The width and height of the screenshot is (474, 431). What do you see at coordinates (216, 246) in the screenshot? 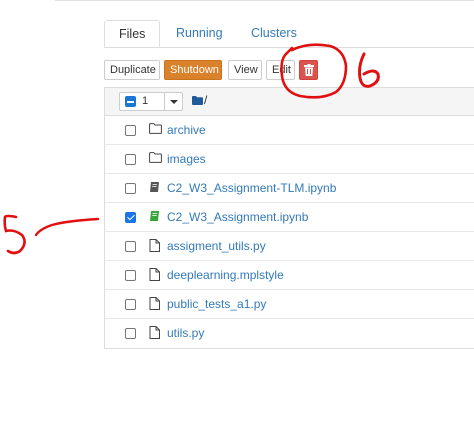
I see `file-name-link: assigment_utils.py` at bounding box center [216, 246].